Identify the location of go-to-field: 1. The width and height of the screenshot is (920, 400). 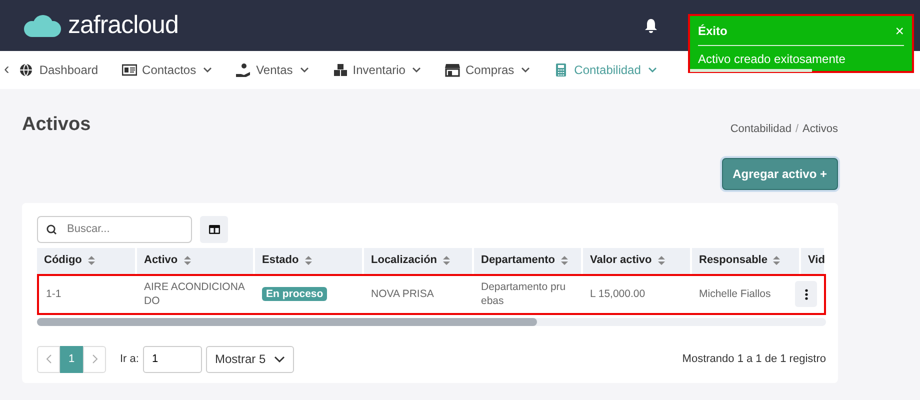
(172, 359).